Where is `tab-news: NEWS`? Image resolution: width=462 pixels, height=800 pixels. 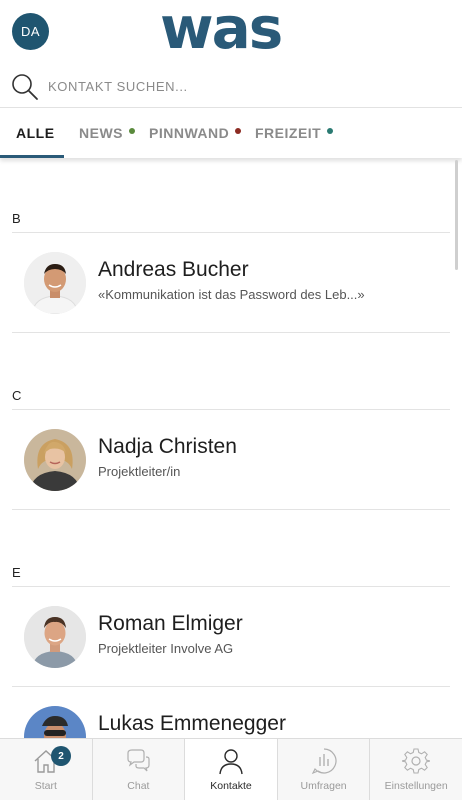 tab-news: NEWS is located at coordinates (107, 133).